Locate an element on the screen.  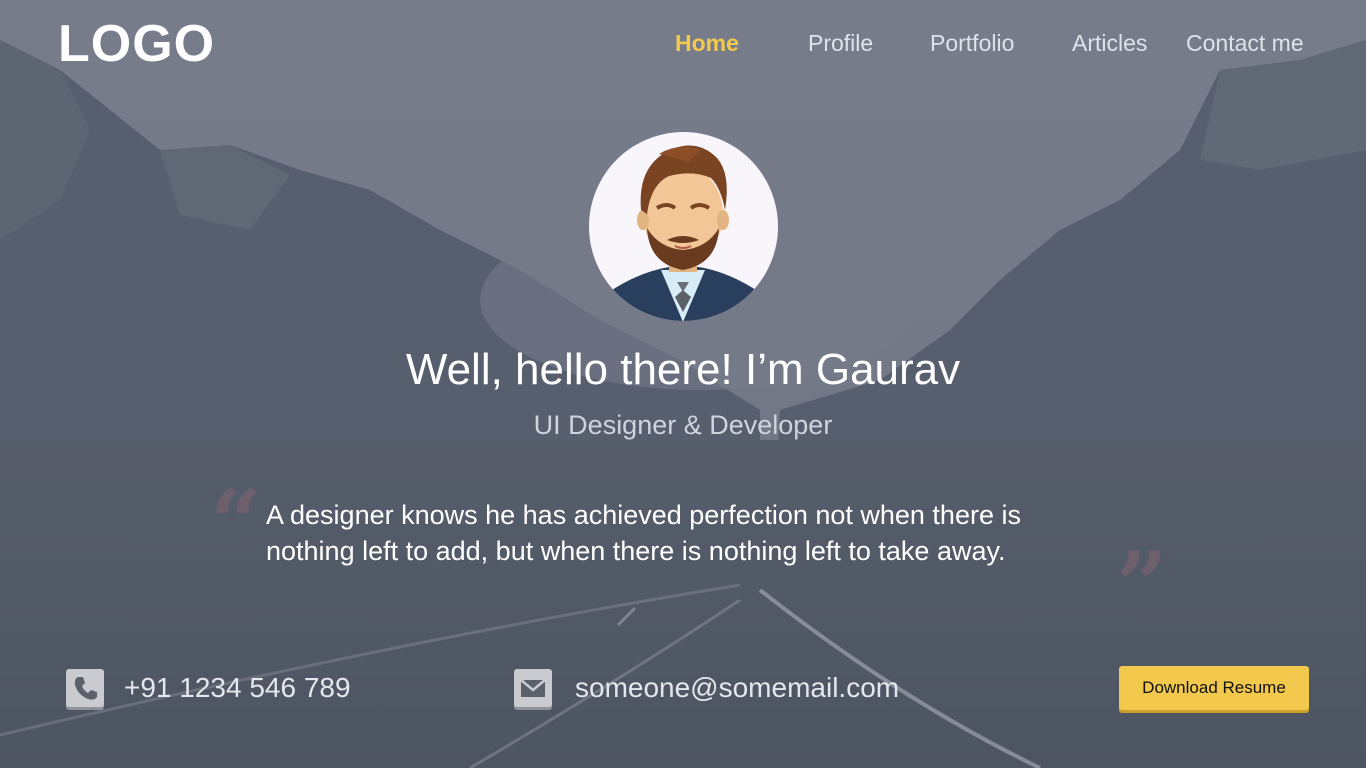
nav-item-contact: Contact me is located at coordinates (1245, 43).